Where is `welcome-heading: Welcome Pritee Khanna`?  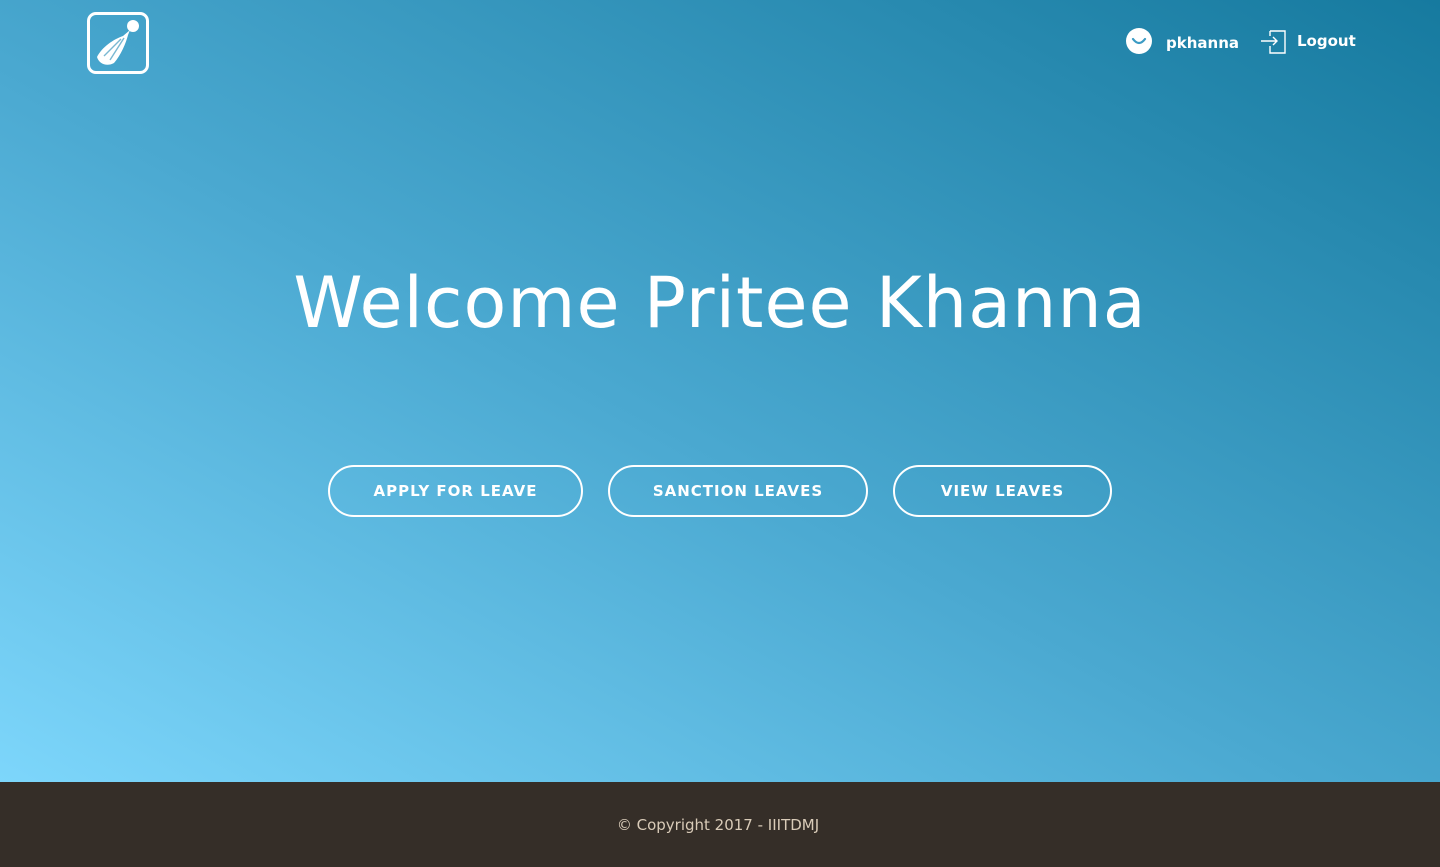
welcome-heading: Welcome Pritee Khanna is located at coordinates (720, 303).